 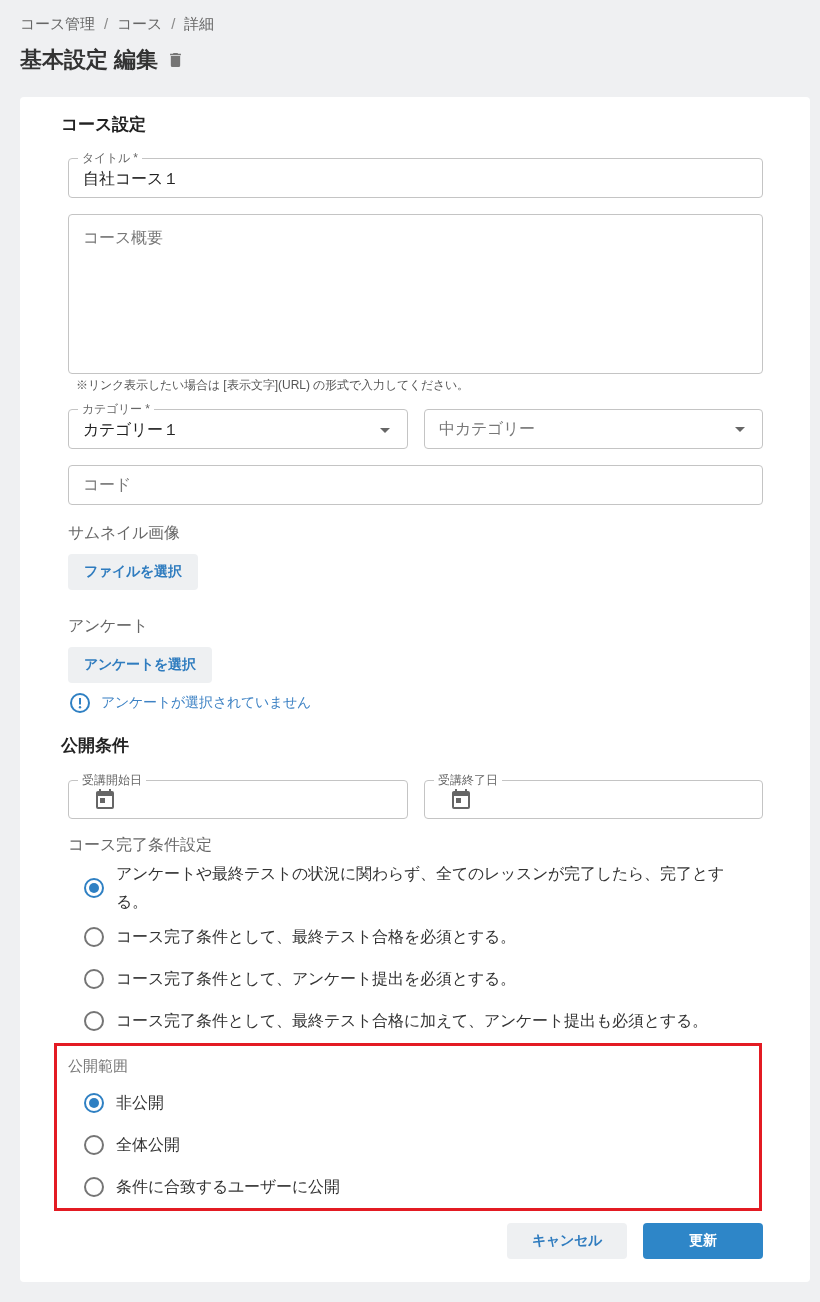 I want to click on exclamation-icon, so click(x=80, y=703).